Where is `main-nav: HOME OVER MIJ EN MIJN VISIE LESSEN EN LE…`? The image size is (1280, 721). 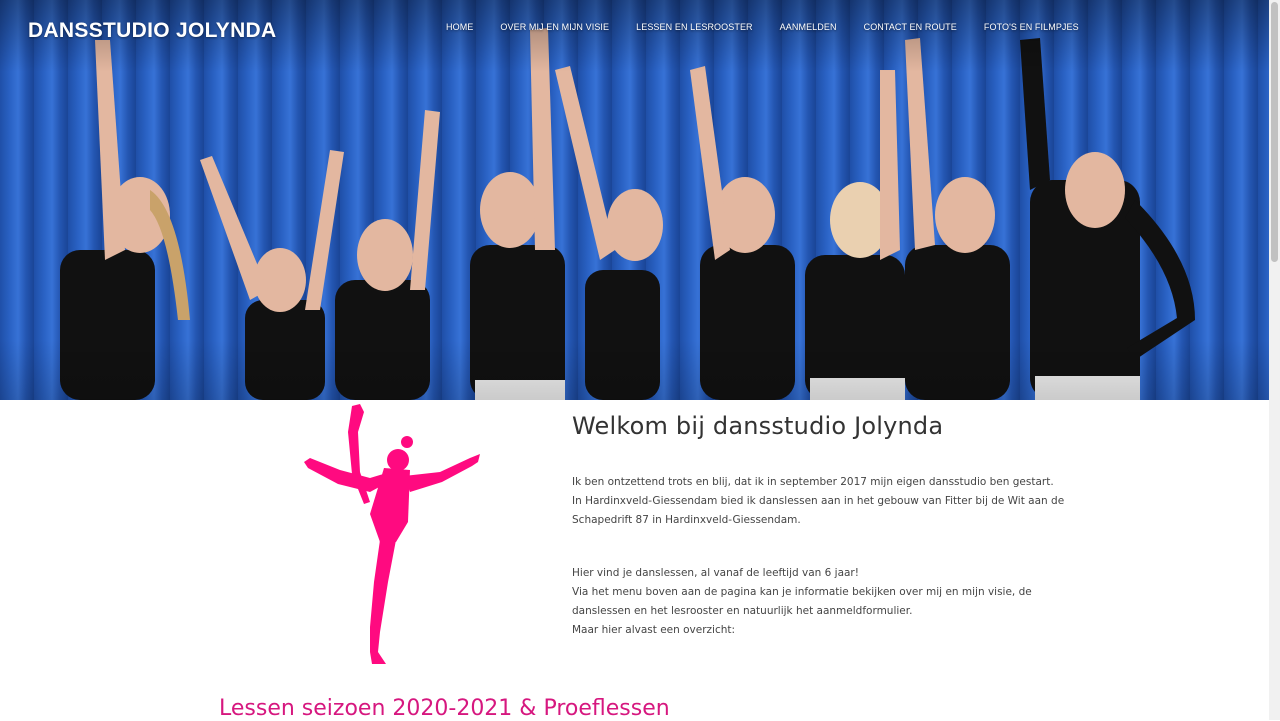 main-nav: HOME OVER MIJ EN MIJN VISIE LESSEN EN LE… is located at coordinates (762, 27).